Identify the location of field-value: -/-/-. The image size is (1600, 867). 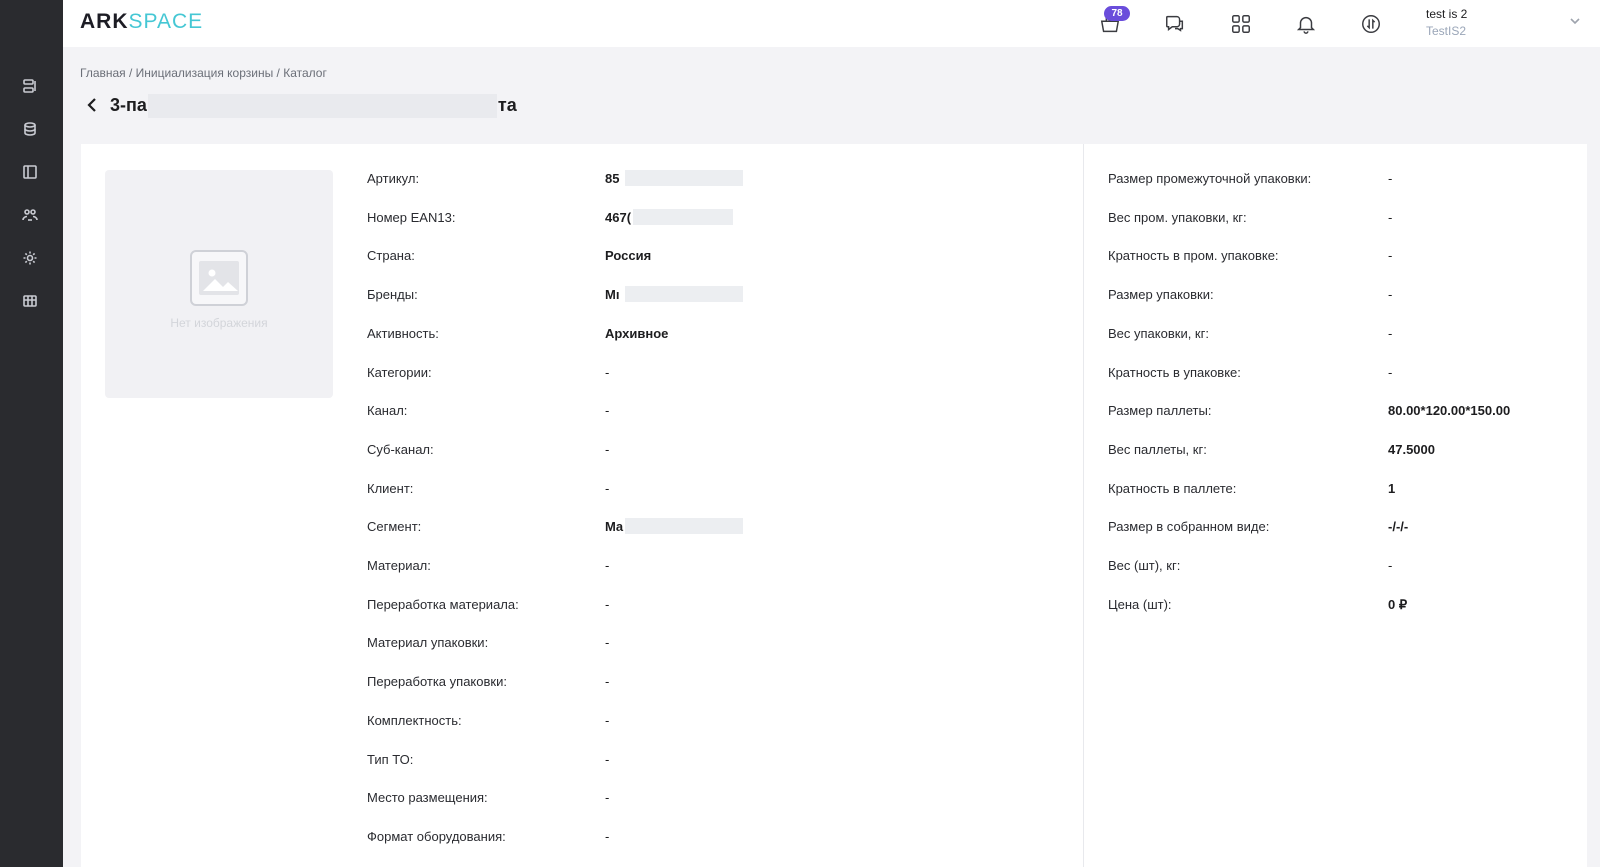
(1398, 526).